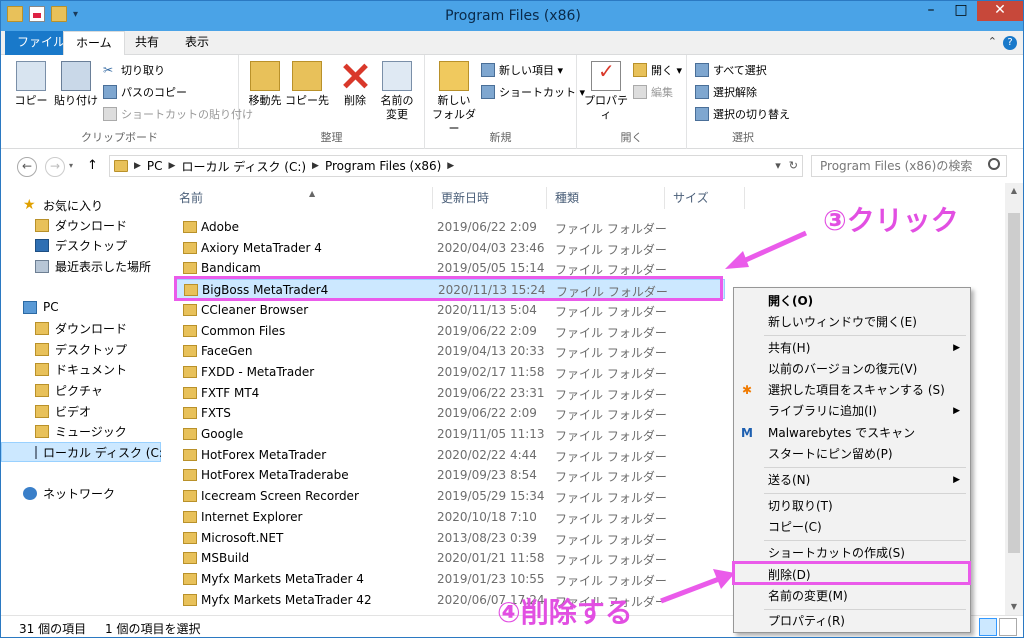  Describe the element at coordinates (490, 198) in the screenshot. I see `column-header-date: 更新日時` at that location.